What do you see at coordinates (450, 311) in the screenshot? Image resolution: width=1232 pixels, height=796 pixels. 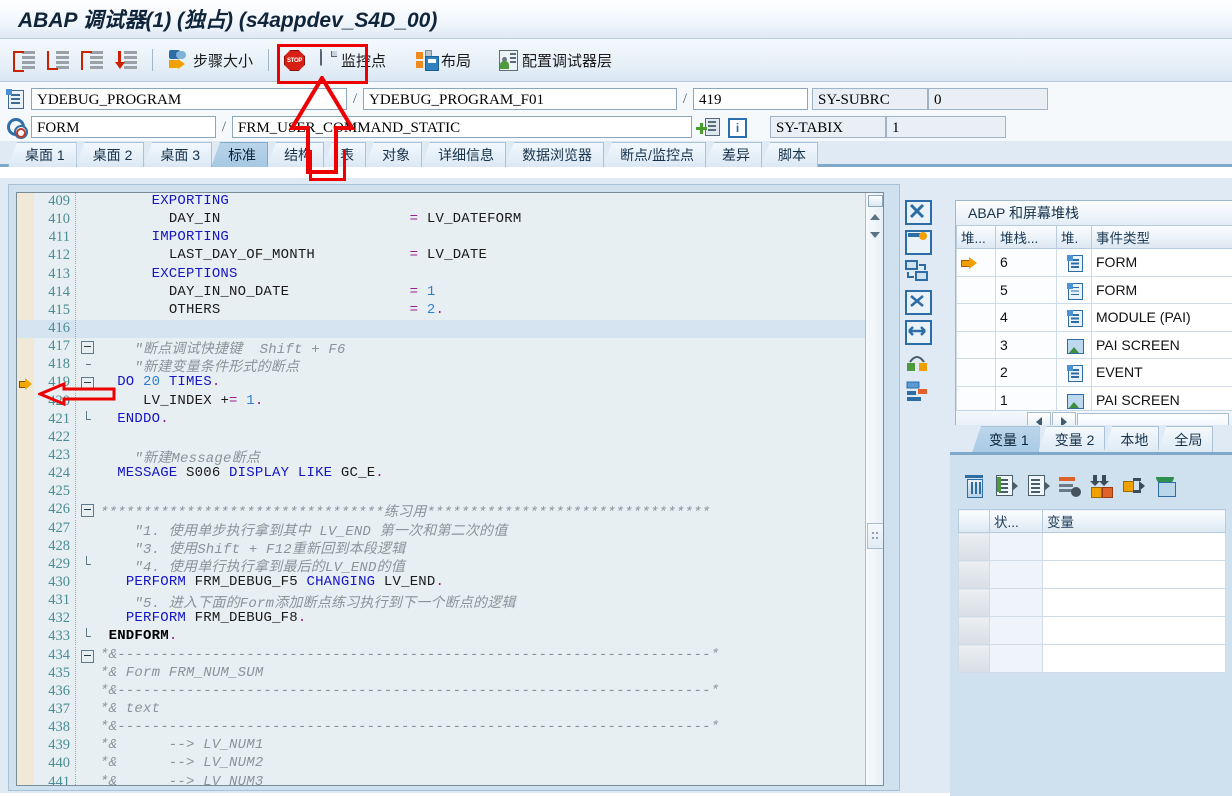 I see `code-line-415: 415 OTHERS = 2.` at bounding box center [450, 311].